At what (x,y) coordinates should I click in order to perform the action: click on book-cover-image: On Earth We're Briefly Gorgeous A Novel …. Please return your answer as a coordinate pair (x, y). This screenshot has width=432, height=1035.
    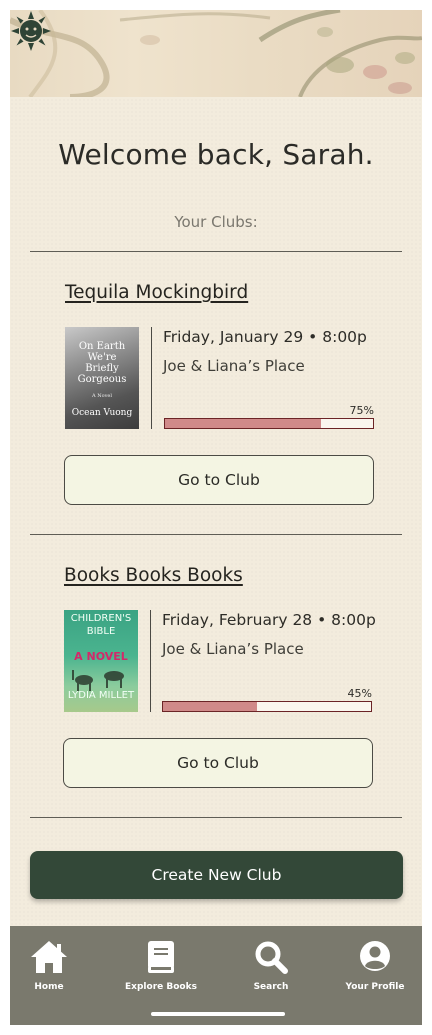
    Looking at the image, I should click on (102, 378).